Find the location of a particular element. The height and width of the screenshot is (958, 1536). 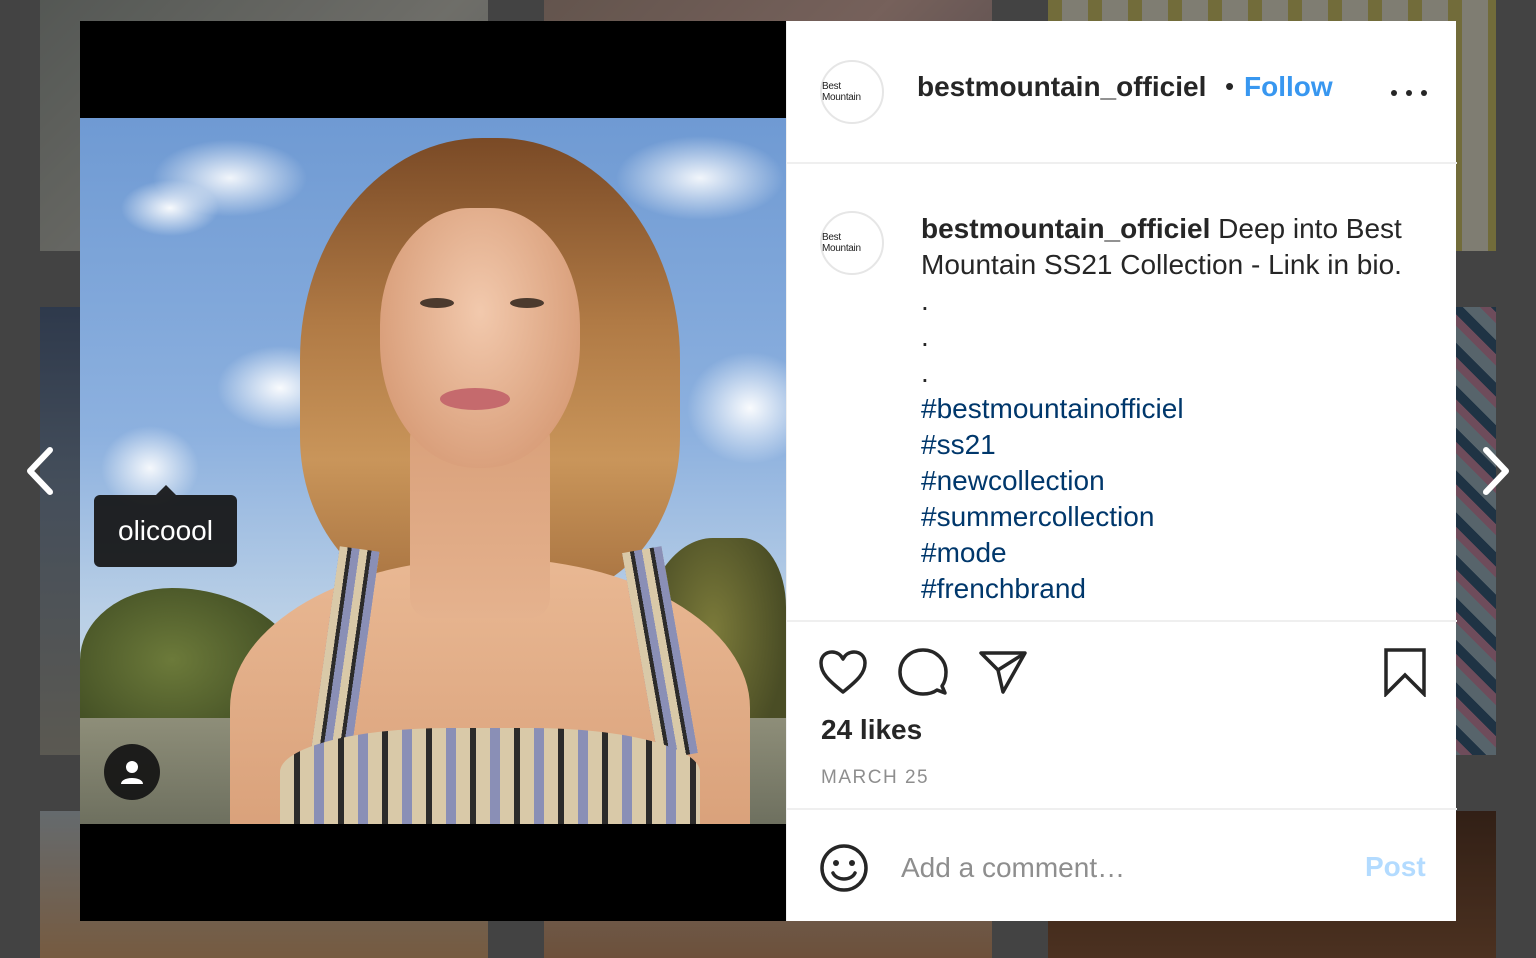

speech-bubble-icon is located at coordinates (923, 672).